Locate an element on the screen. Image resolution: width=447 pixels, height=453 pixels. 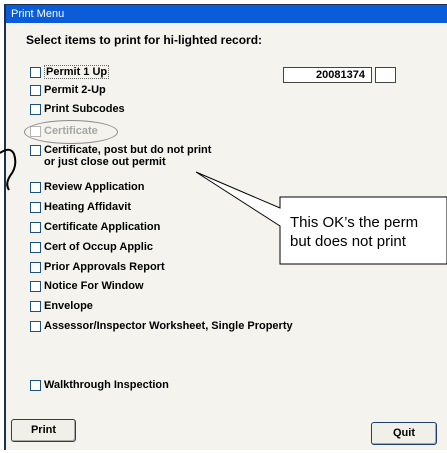
callout-line-2: but does not print is located at coordinates (348, 241).